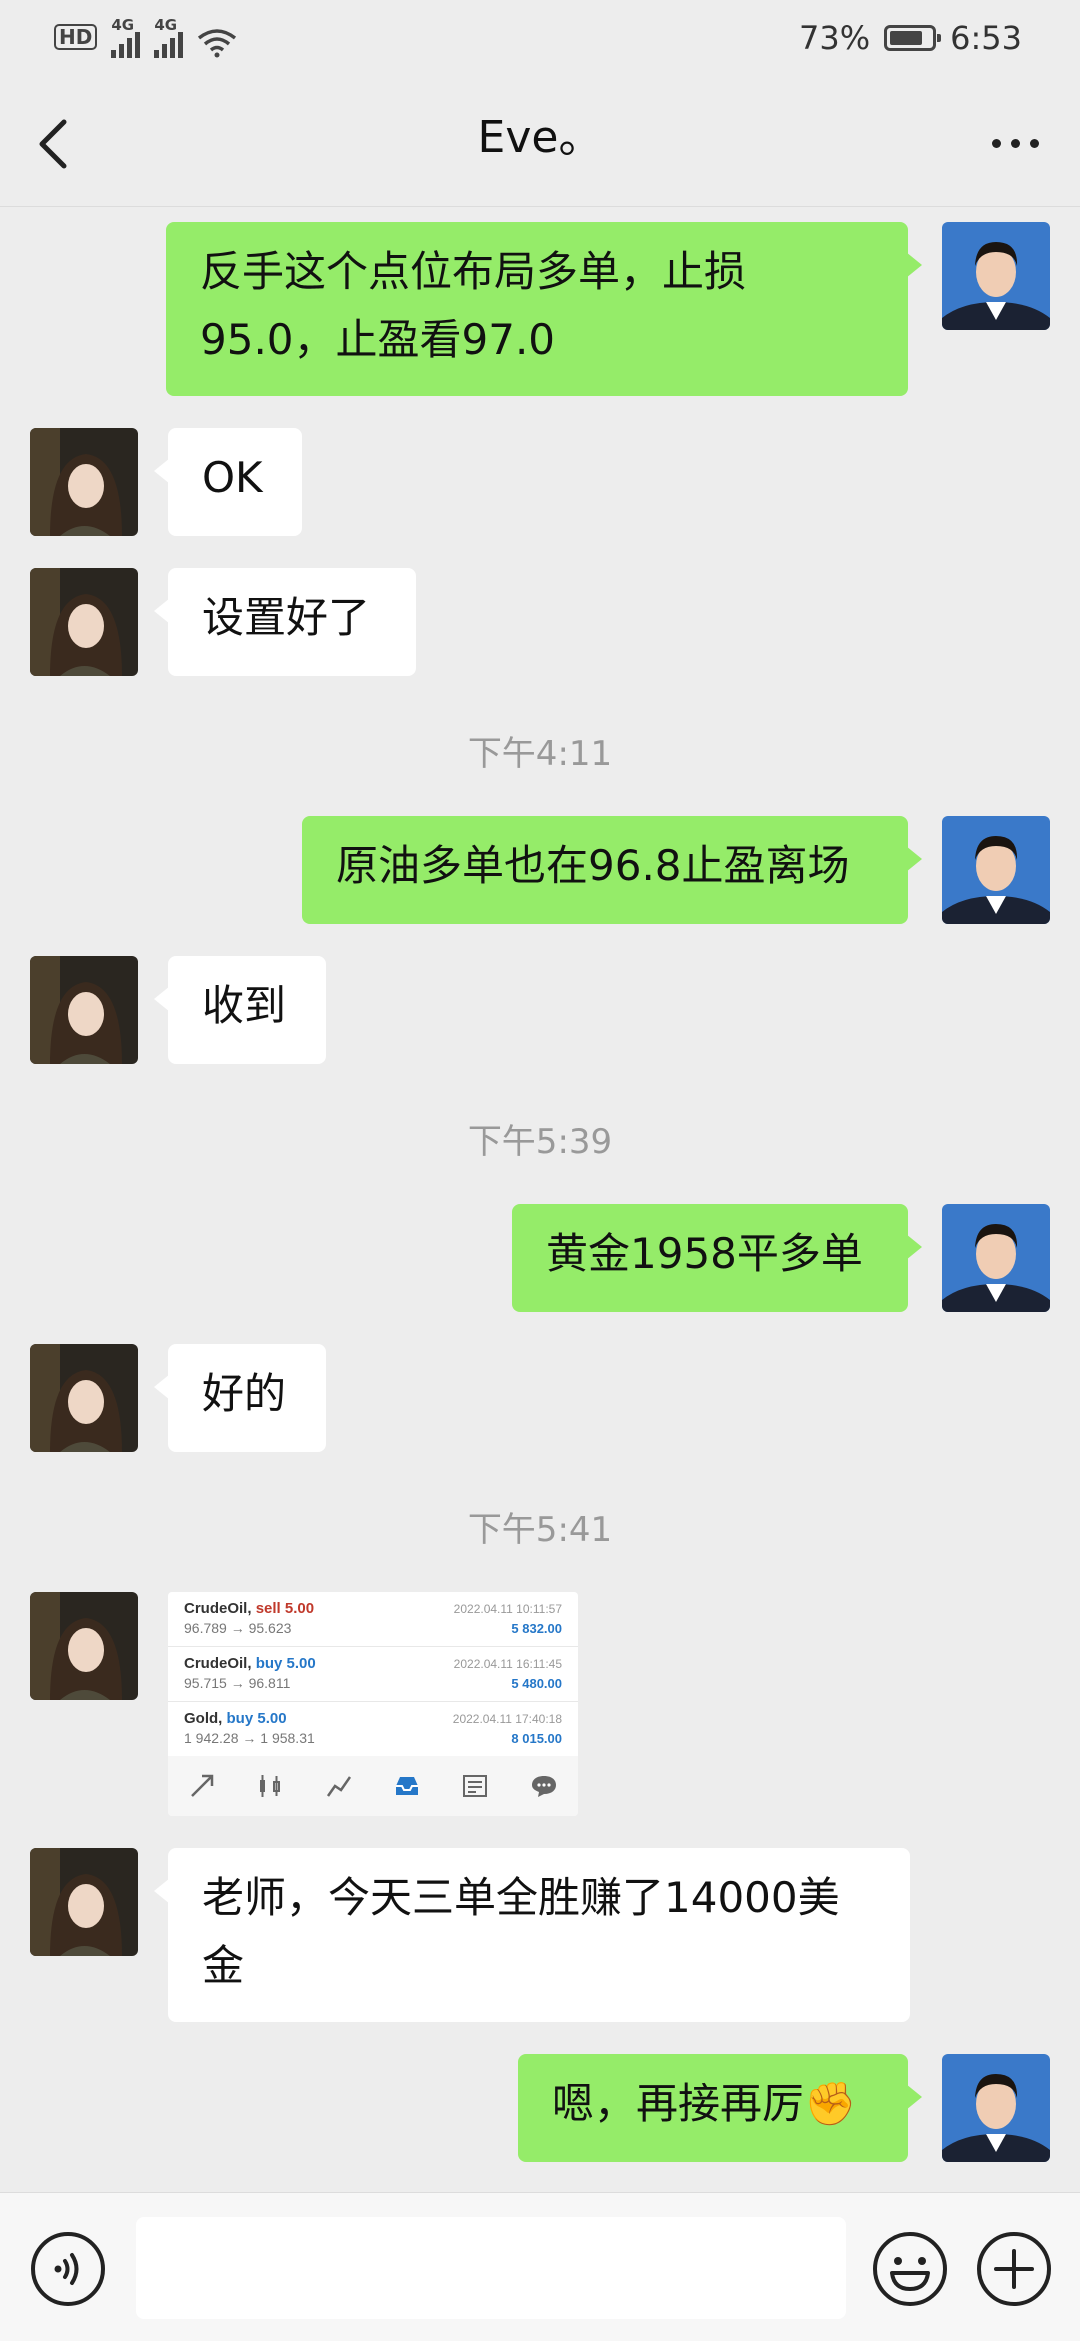  I want to click on voice-icon, so click(68, 2269).